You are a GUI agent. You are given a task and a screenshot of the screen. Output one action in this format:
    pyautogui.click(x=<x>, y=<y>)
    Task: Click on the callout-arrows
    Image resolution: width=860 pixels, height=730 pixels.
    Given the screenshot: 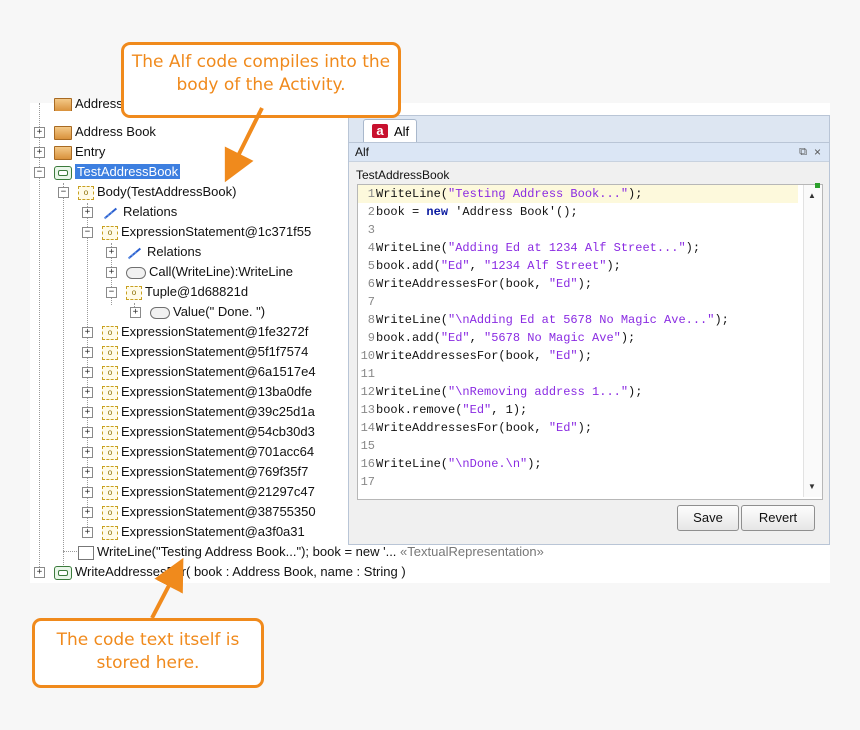 What is the action you would take?
    pyautogui.click(x=207, y=363)
    